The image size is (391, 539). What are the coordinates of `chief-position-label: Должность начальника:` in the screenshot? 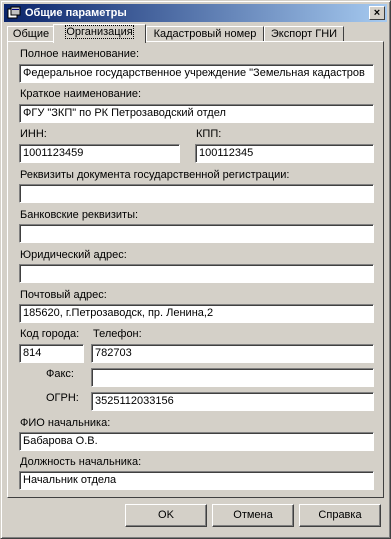 It's located at (81, 462).